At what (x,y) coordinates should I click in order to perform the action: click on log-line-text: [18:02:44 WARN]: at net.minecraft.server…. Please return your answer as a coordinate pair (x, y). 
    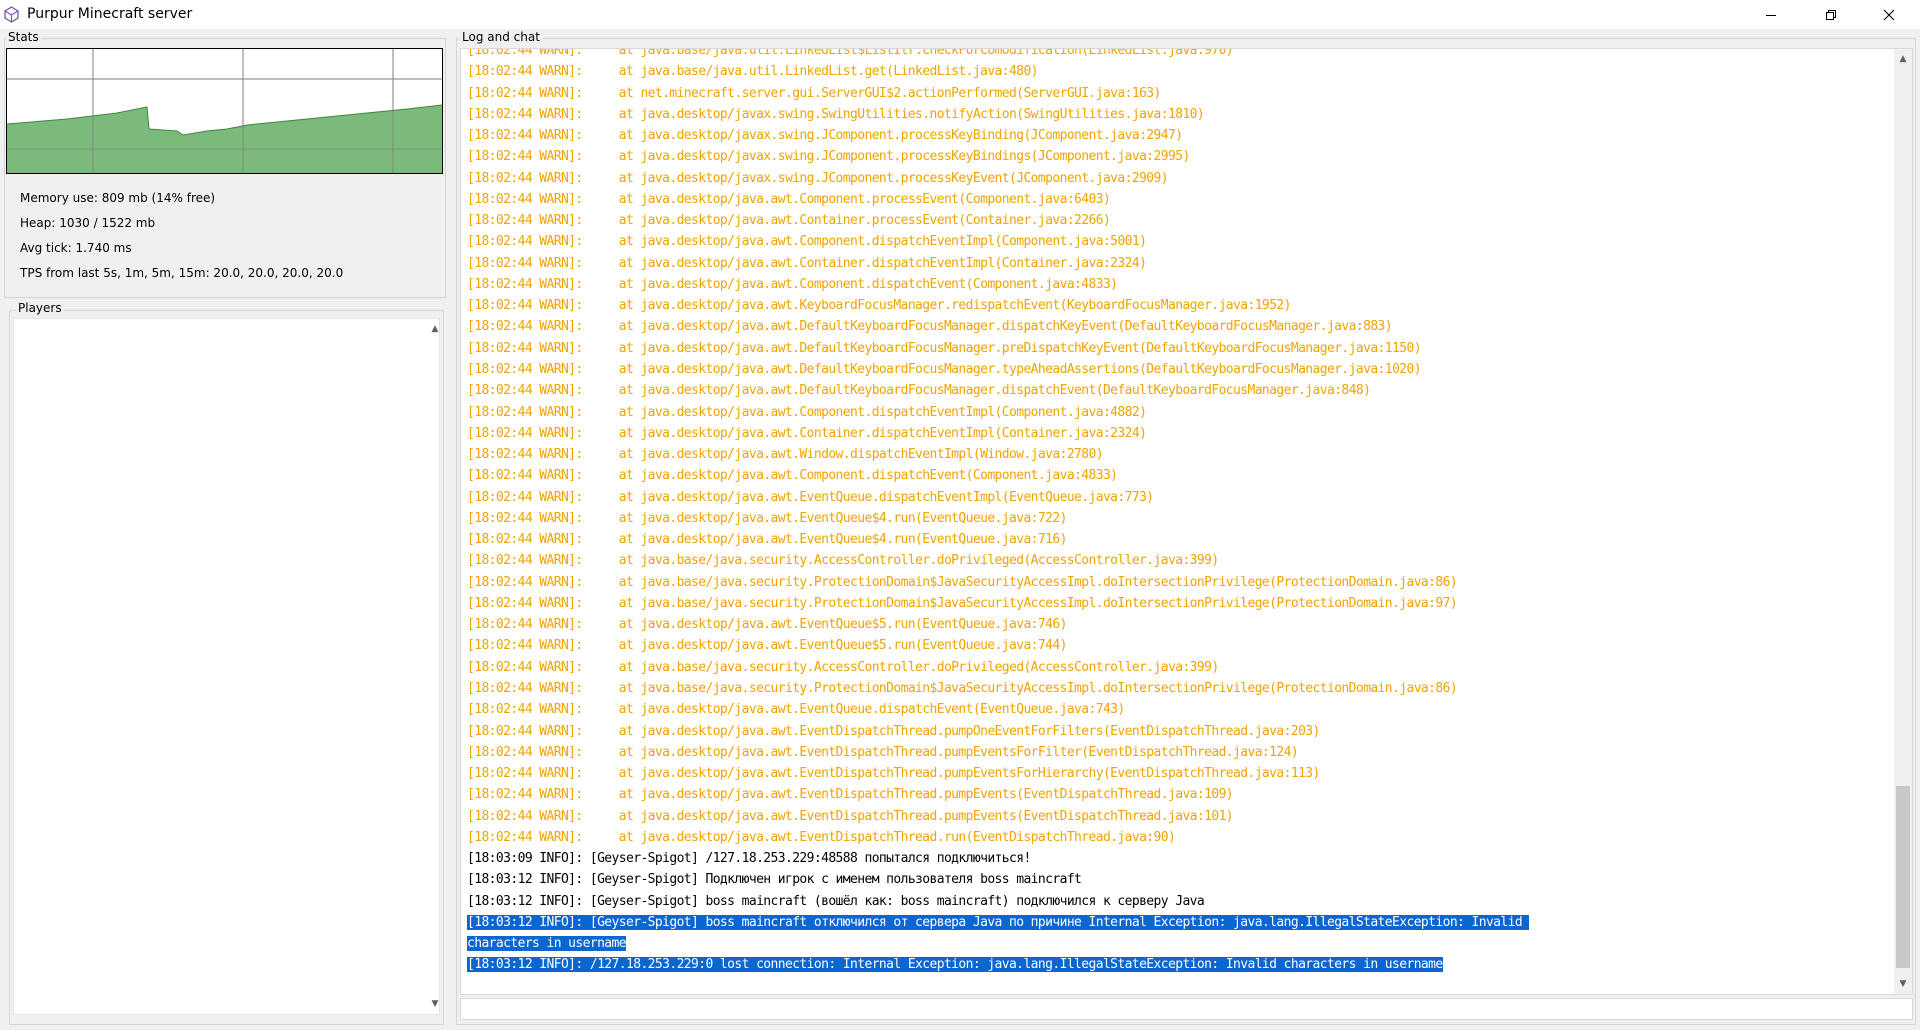
    Looking at the image, I should click on (814, 93).